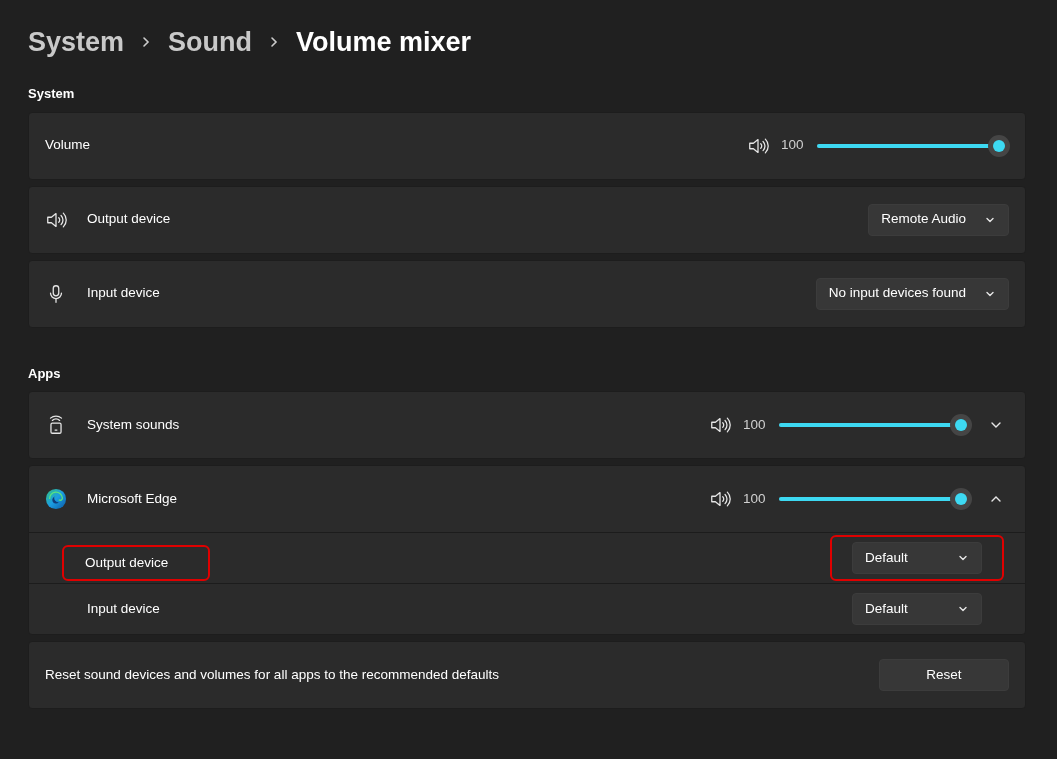  I want to click on device-dropdown: No input devices found, so click(912, 293).